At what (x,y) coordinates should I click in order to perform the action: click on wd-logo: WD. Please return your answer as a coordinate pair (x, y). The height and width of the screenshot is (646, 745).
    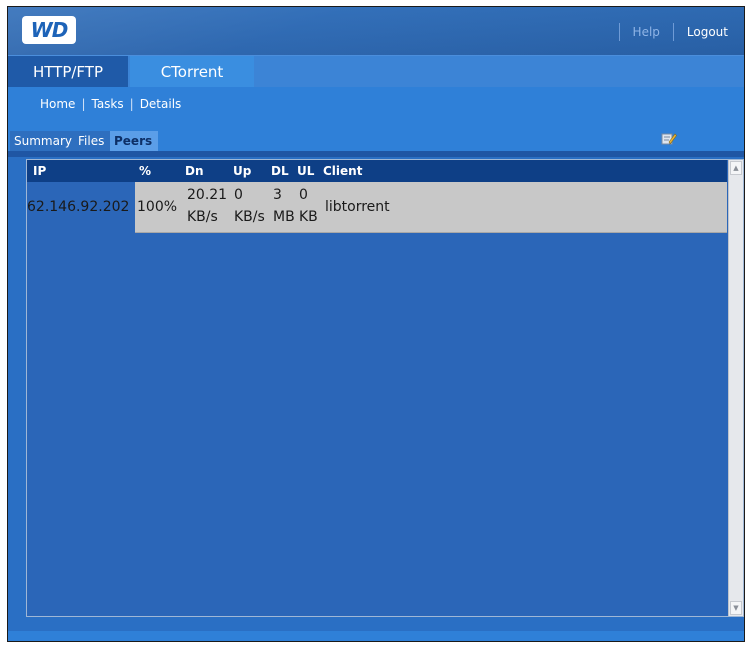
    Looking at the image, I should click on (49, 30).